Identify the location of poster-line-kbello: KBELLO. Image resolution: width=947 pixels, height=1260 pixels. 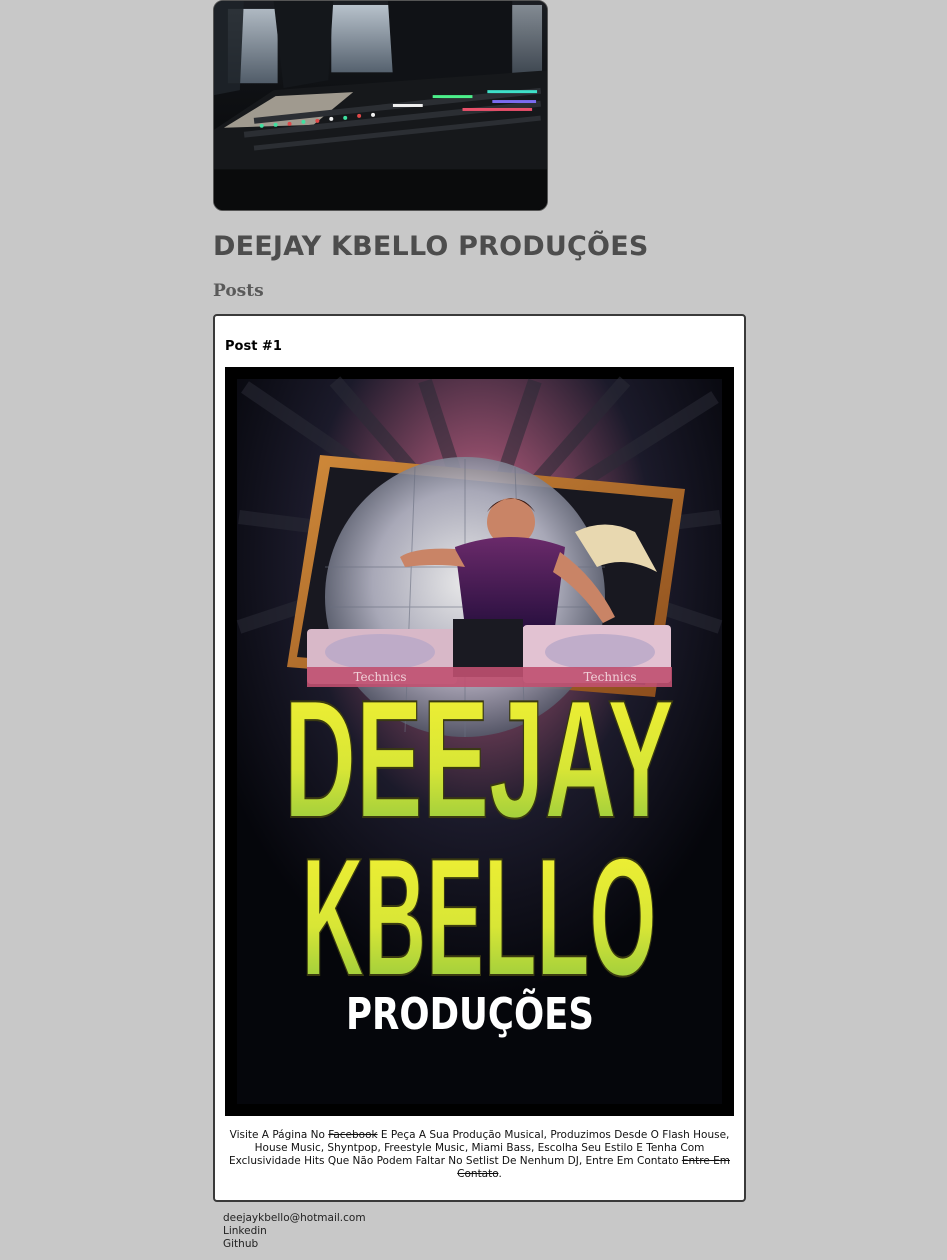
(479, 917).